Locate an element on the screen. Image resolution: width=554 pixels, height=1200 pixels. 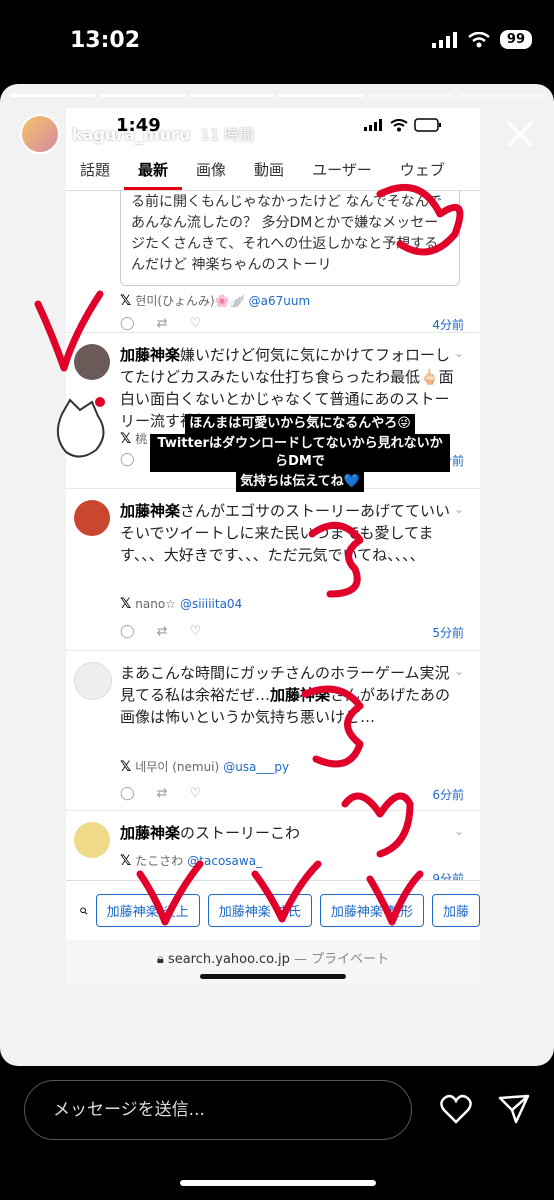
home-indicator is located at coordinates (278, 1183).